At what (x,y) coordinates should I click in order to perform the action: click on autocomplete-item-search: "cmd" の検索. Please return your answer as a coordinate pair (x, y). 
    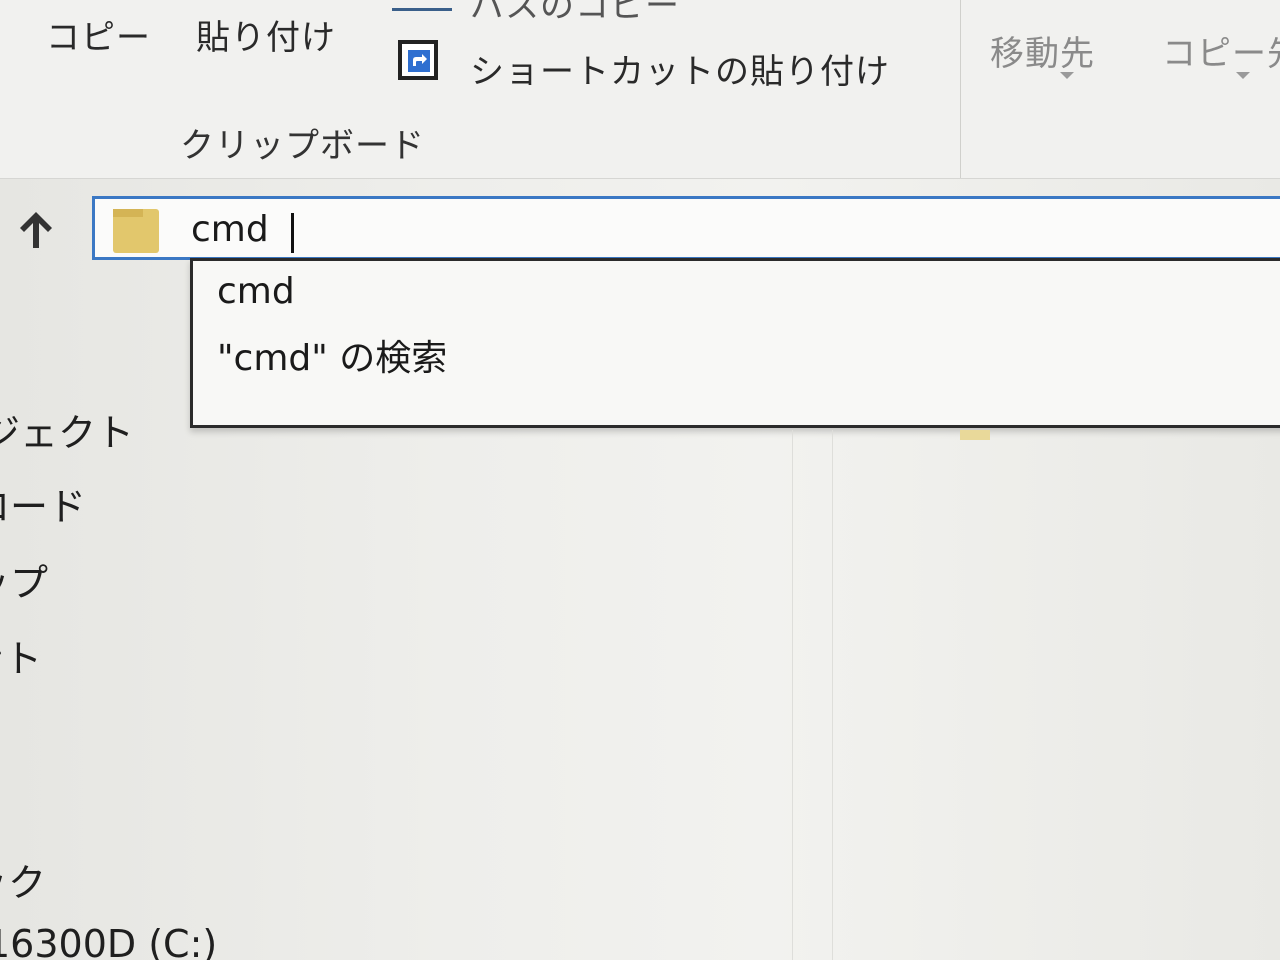
    Looking at the image, I should click on (332, 355).